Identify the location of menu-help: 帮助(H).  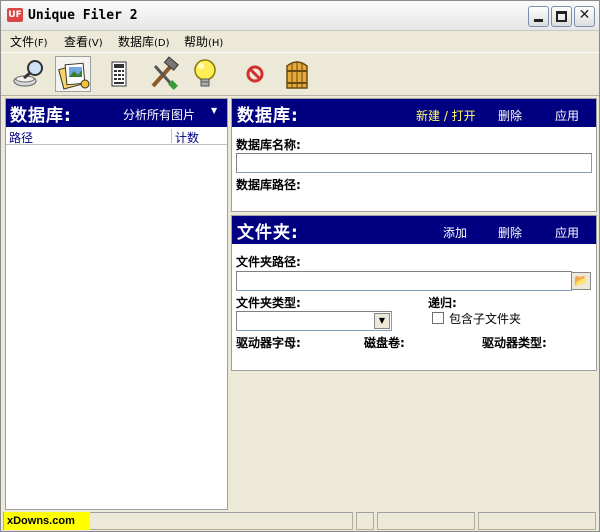
(203, 41).